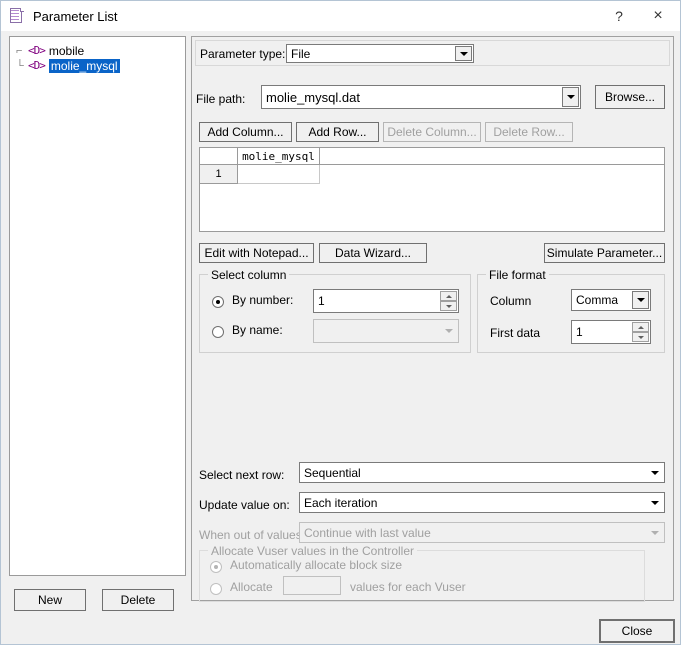  I want to click on grid-row-number: 1, so click(219, 174).